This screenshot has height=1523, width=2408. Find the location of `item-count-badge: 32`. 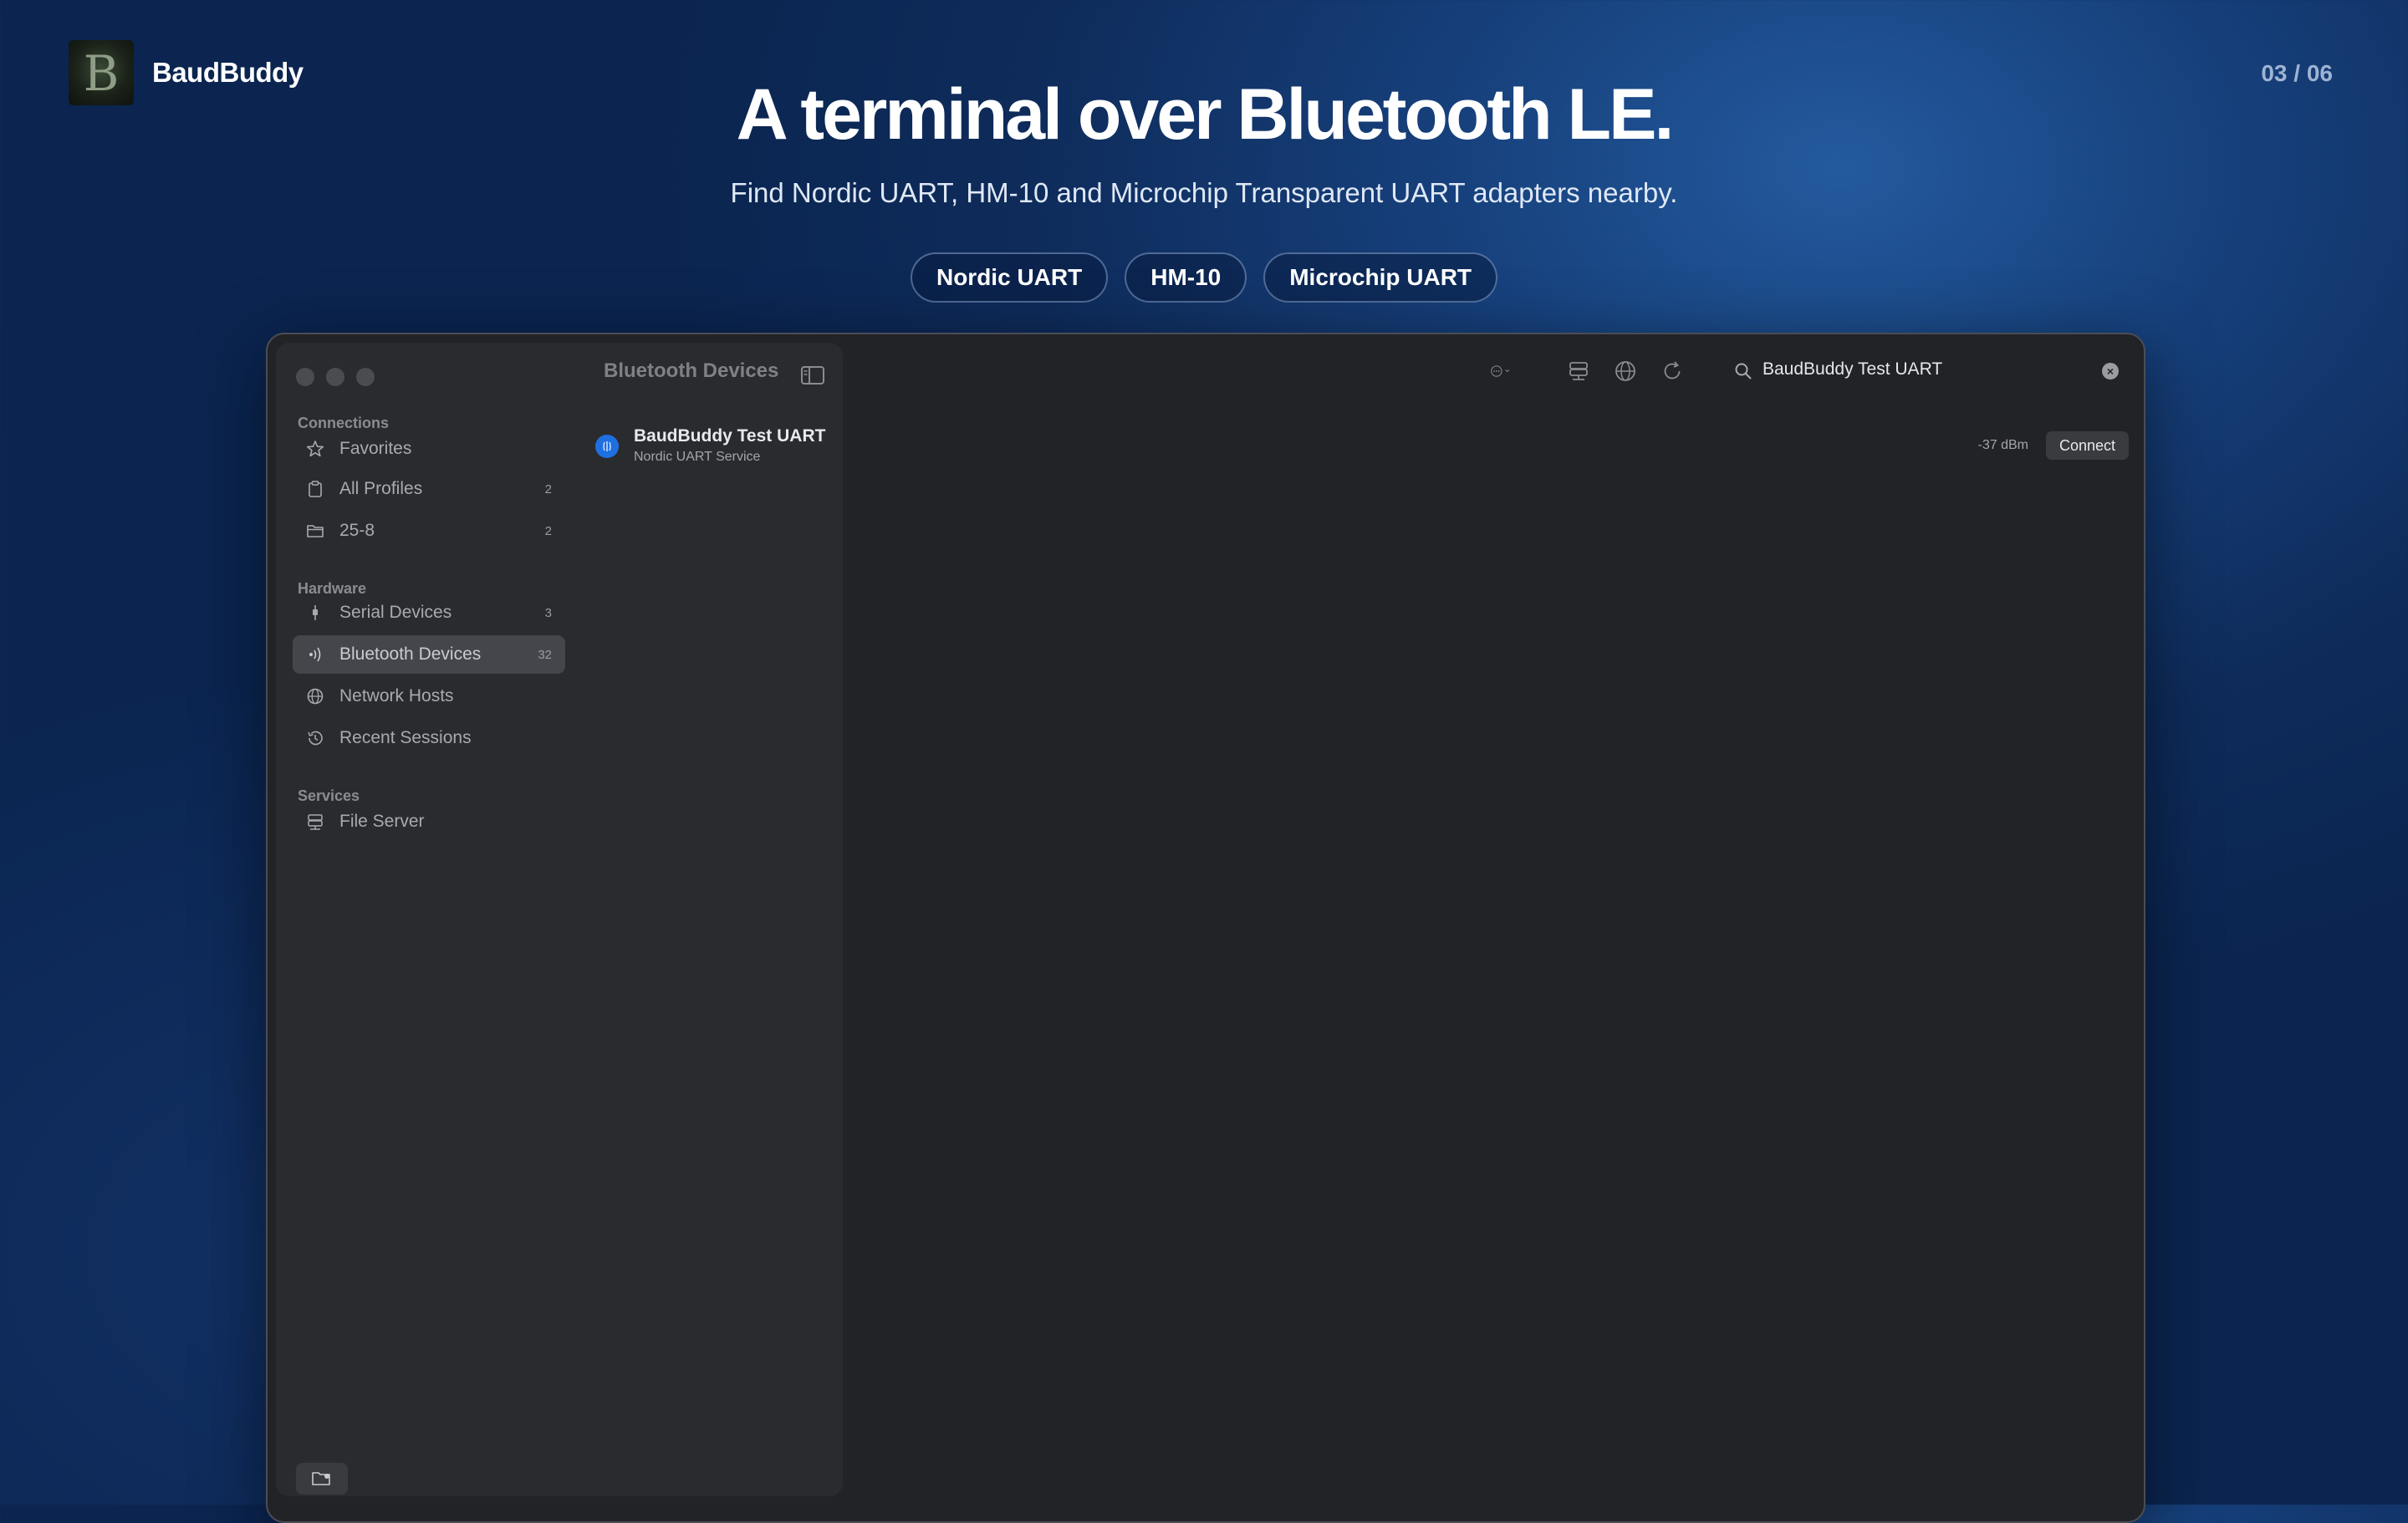

item-count-badge: 32 is located at coordinates (545, 655).